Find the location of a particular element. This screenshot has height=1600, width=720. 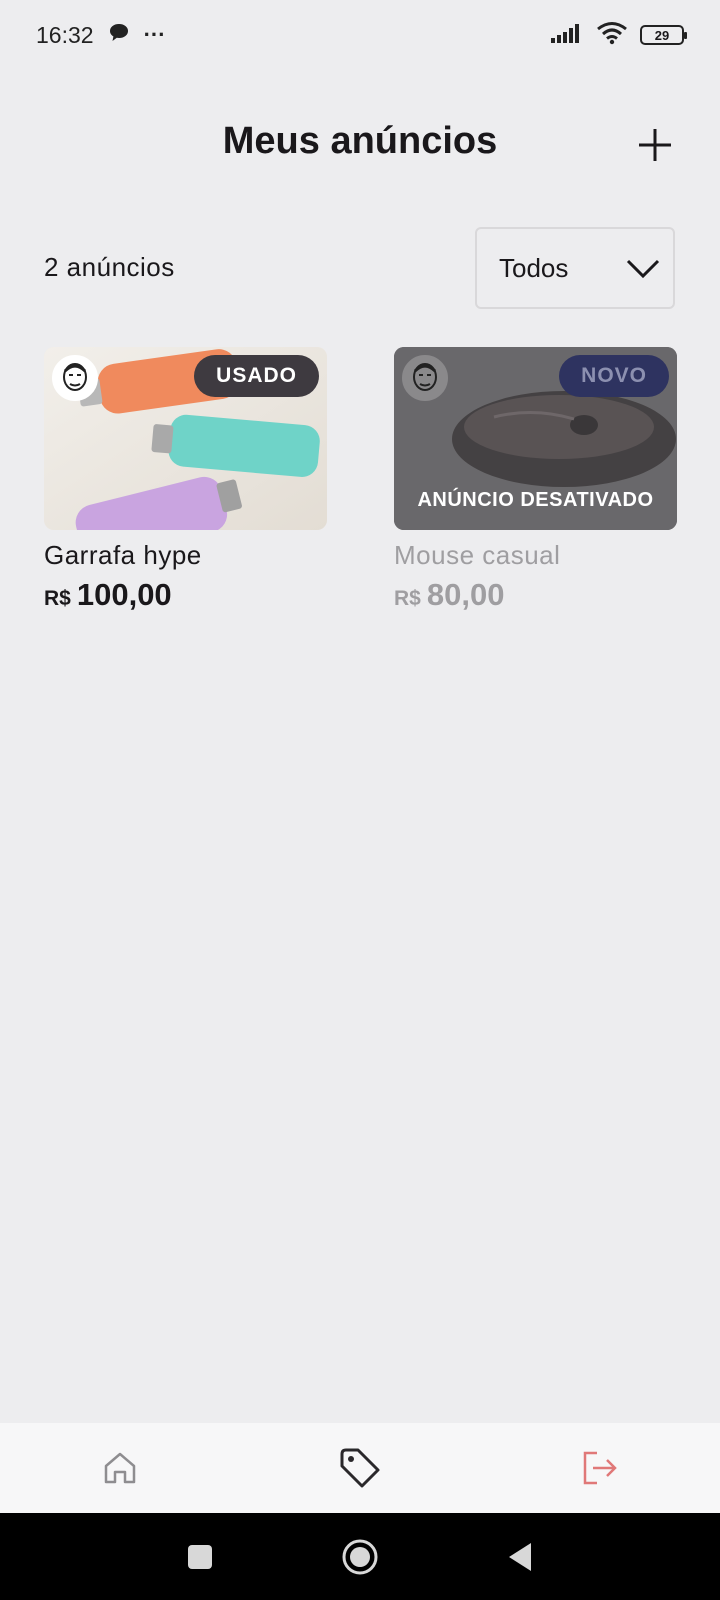

home-icon is located at coordinates (120, 1468).